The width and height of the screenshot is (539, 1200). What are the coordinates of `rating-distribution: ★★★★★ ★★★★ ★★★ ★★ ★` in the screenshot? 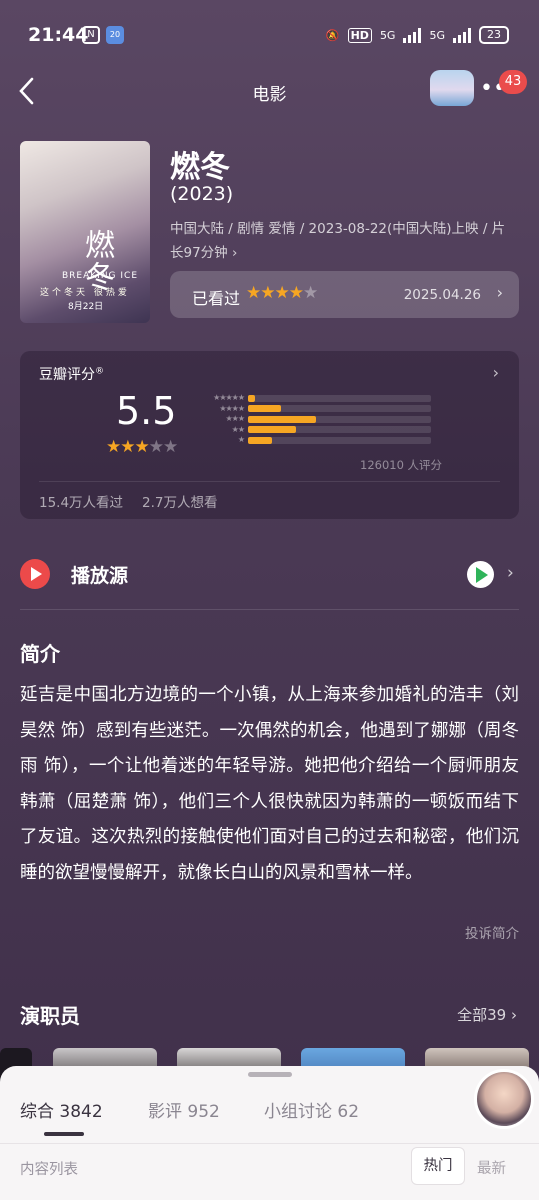 It's located at (318, 419).